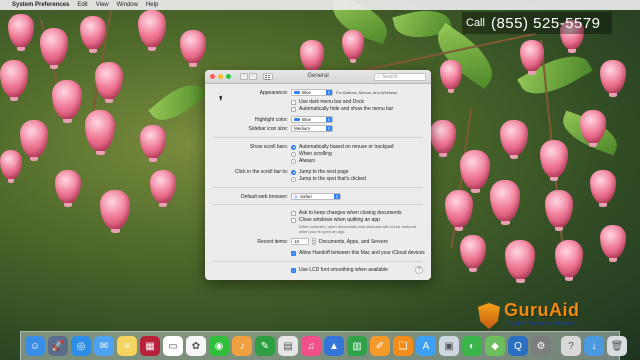 This screenshot has width=640, height=360. Describe the element at coordinates (268, 76) in the screenshot. I see `show-all-grid-icon` at that location.